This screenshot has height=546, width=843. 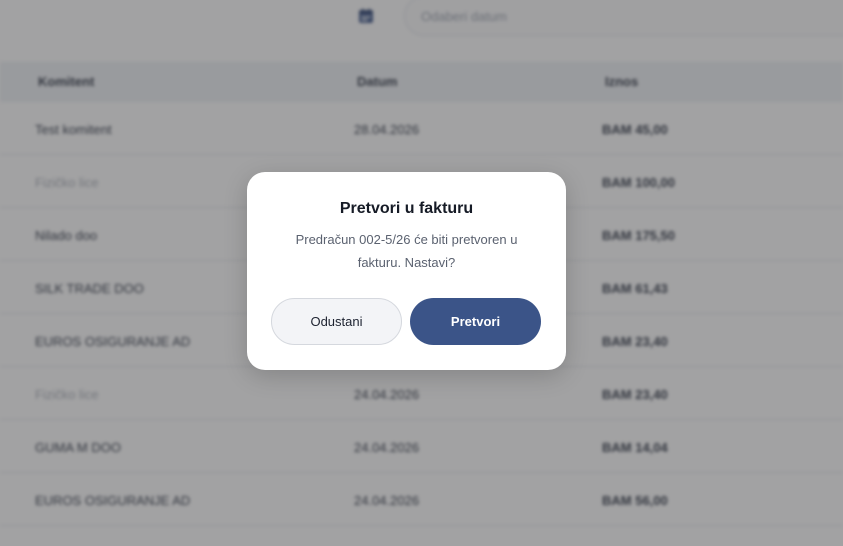 What do you see at coordinates (406, 208) in the screenshot?
I see `dialog-title: Pretvori u fakturu` at bounding box center [406, 208].